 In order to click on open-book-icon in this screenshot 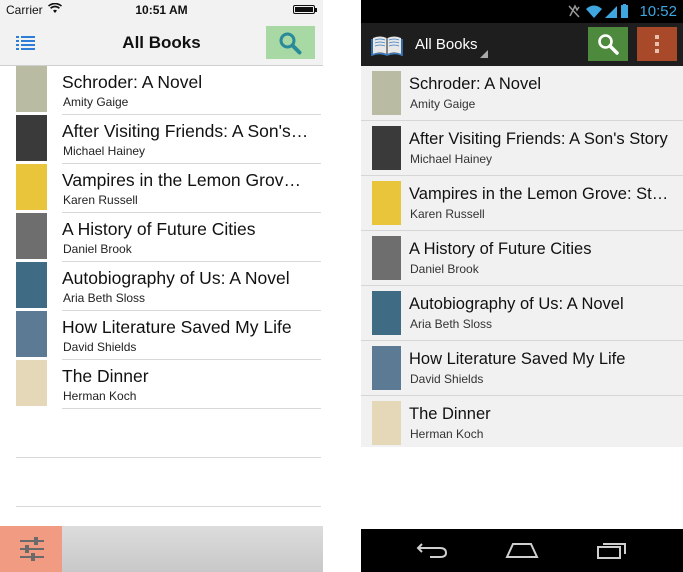, I will do `click(387, 47)`.